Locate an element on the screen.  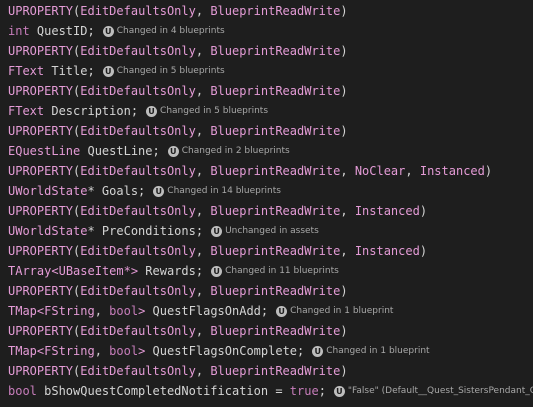
type-bracket: > is located at coordinates (134, 271).